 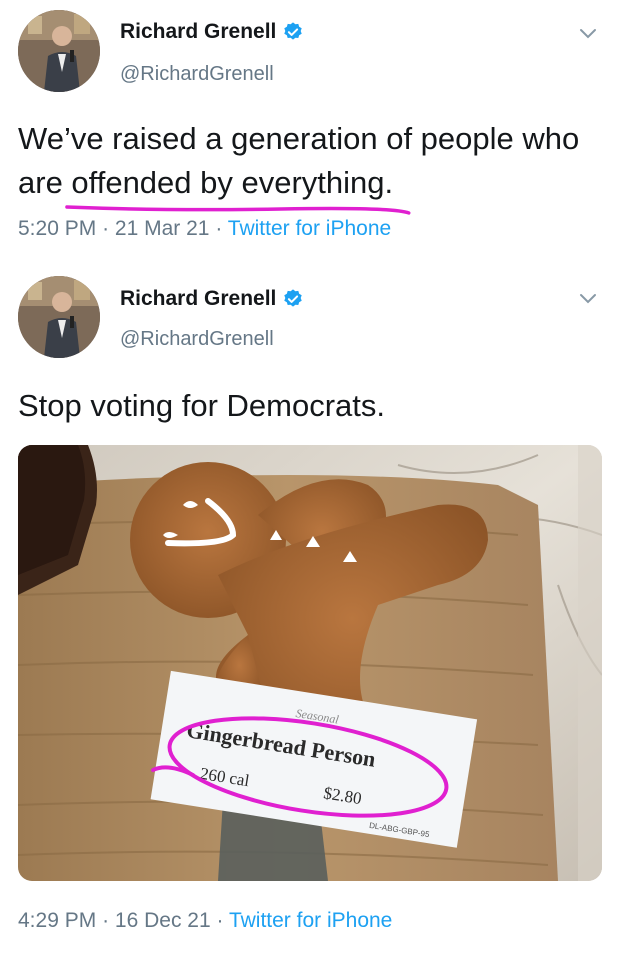 What do you see at coordinates (57, 920) in the screenshot?
I see `tweet-time: 4:29 PM` at bounding box center [57, 920].